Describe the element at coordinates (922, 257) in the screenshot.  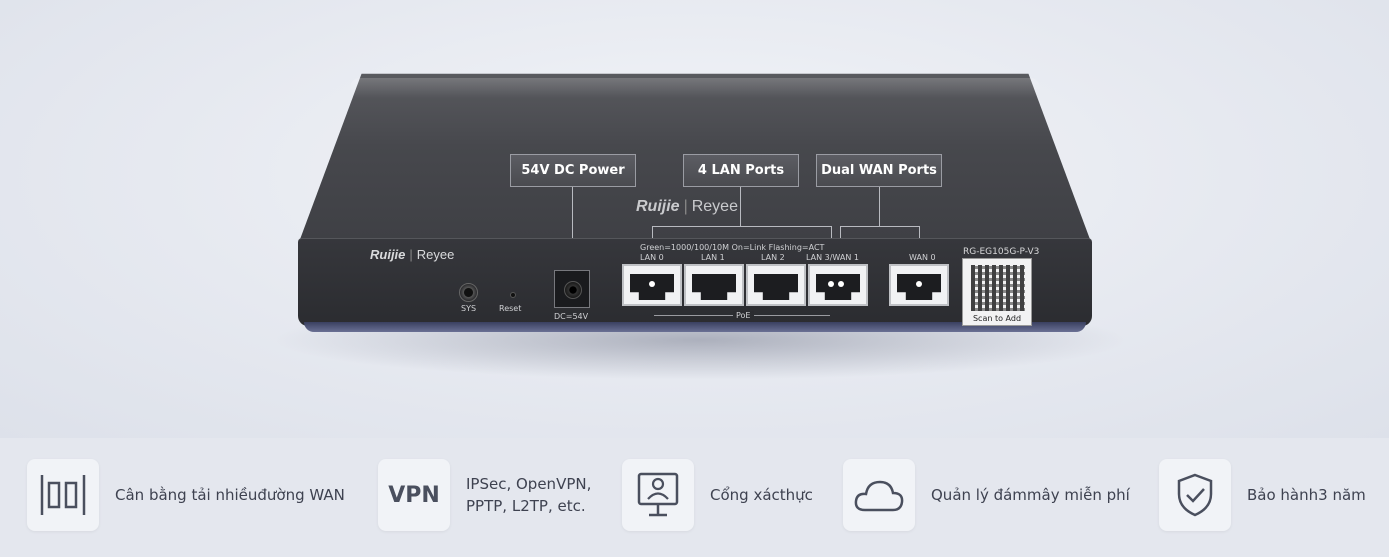
I see `port-label-wan0: WAN 0` at that location.